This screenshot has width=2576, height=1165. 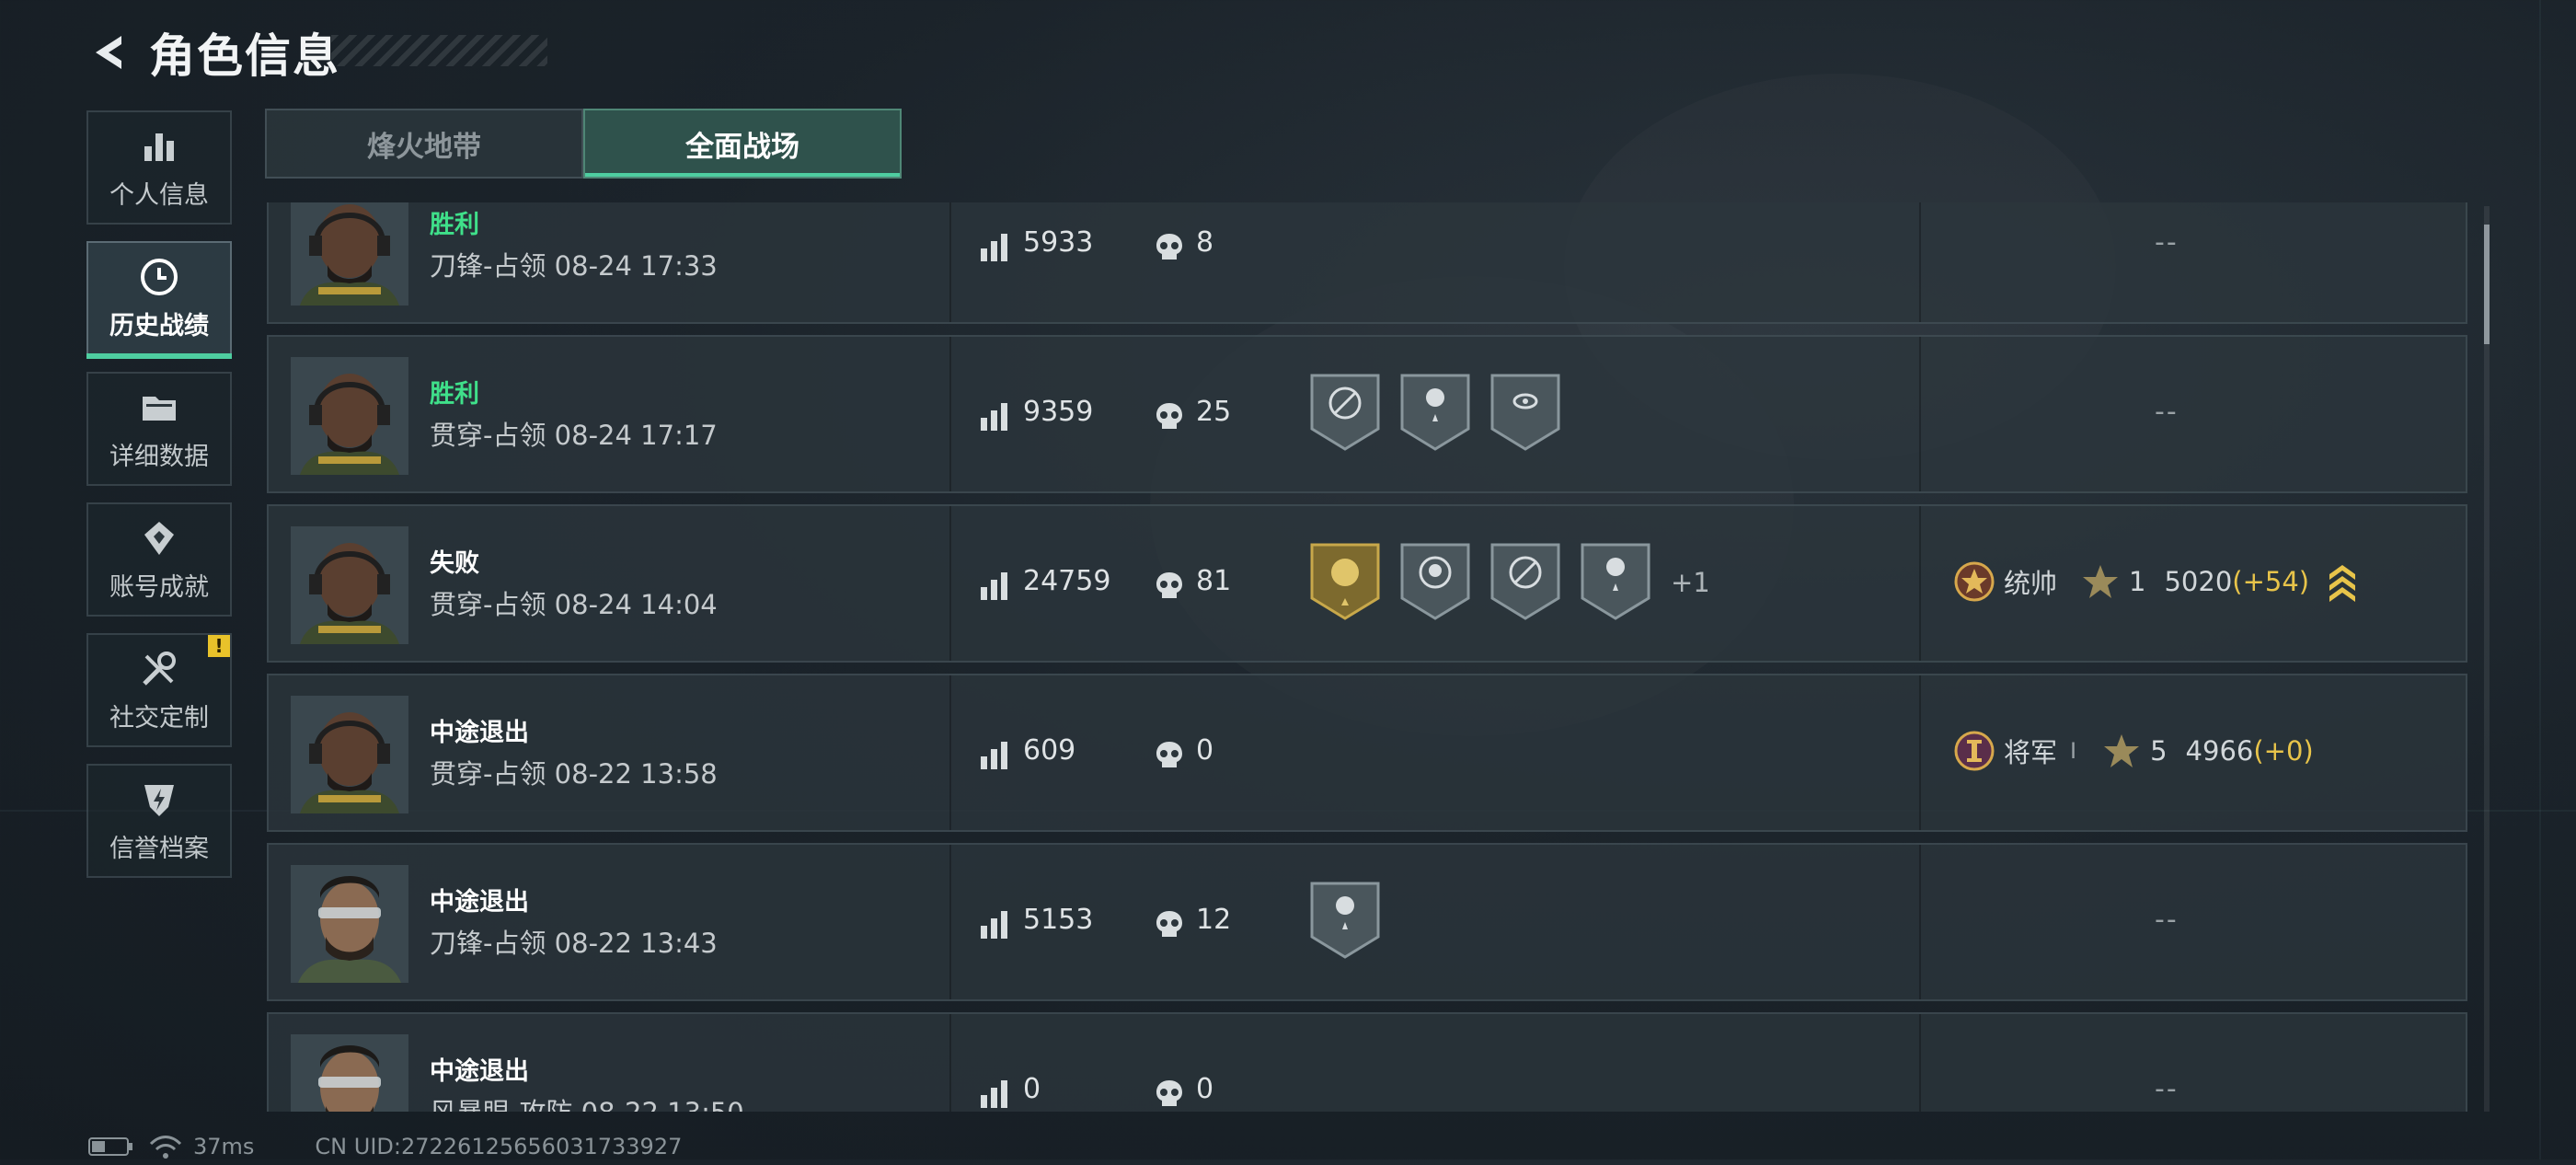 I want to click on rank-score: 4966, so click(x=2219, y=751).